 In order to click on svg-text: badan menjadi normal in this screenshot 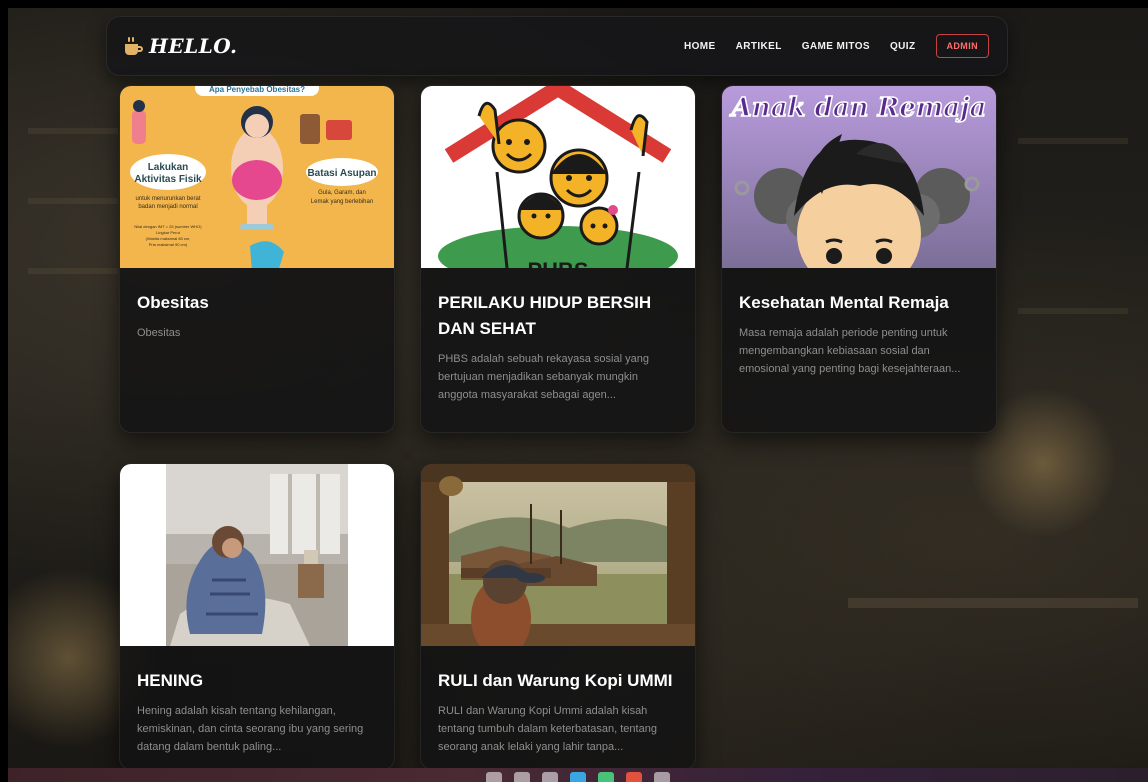, I will do `click(167, 207)`.